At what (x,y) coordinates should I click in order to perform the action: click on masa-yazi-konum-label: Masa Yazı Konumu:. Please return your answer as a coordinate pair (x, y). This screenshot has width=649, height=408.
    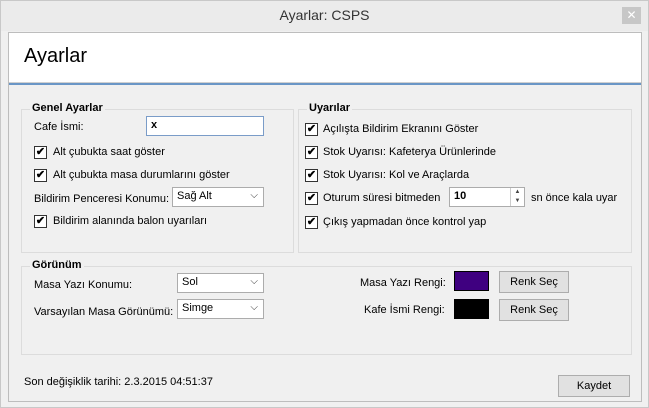
    Looking at the image, I should click on (83, 285).